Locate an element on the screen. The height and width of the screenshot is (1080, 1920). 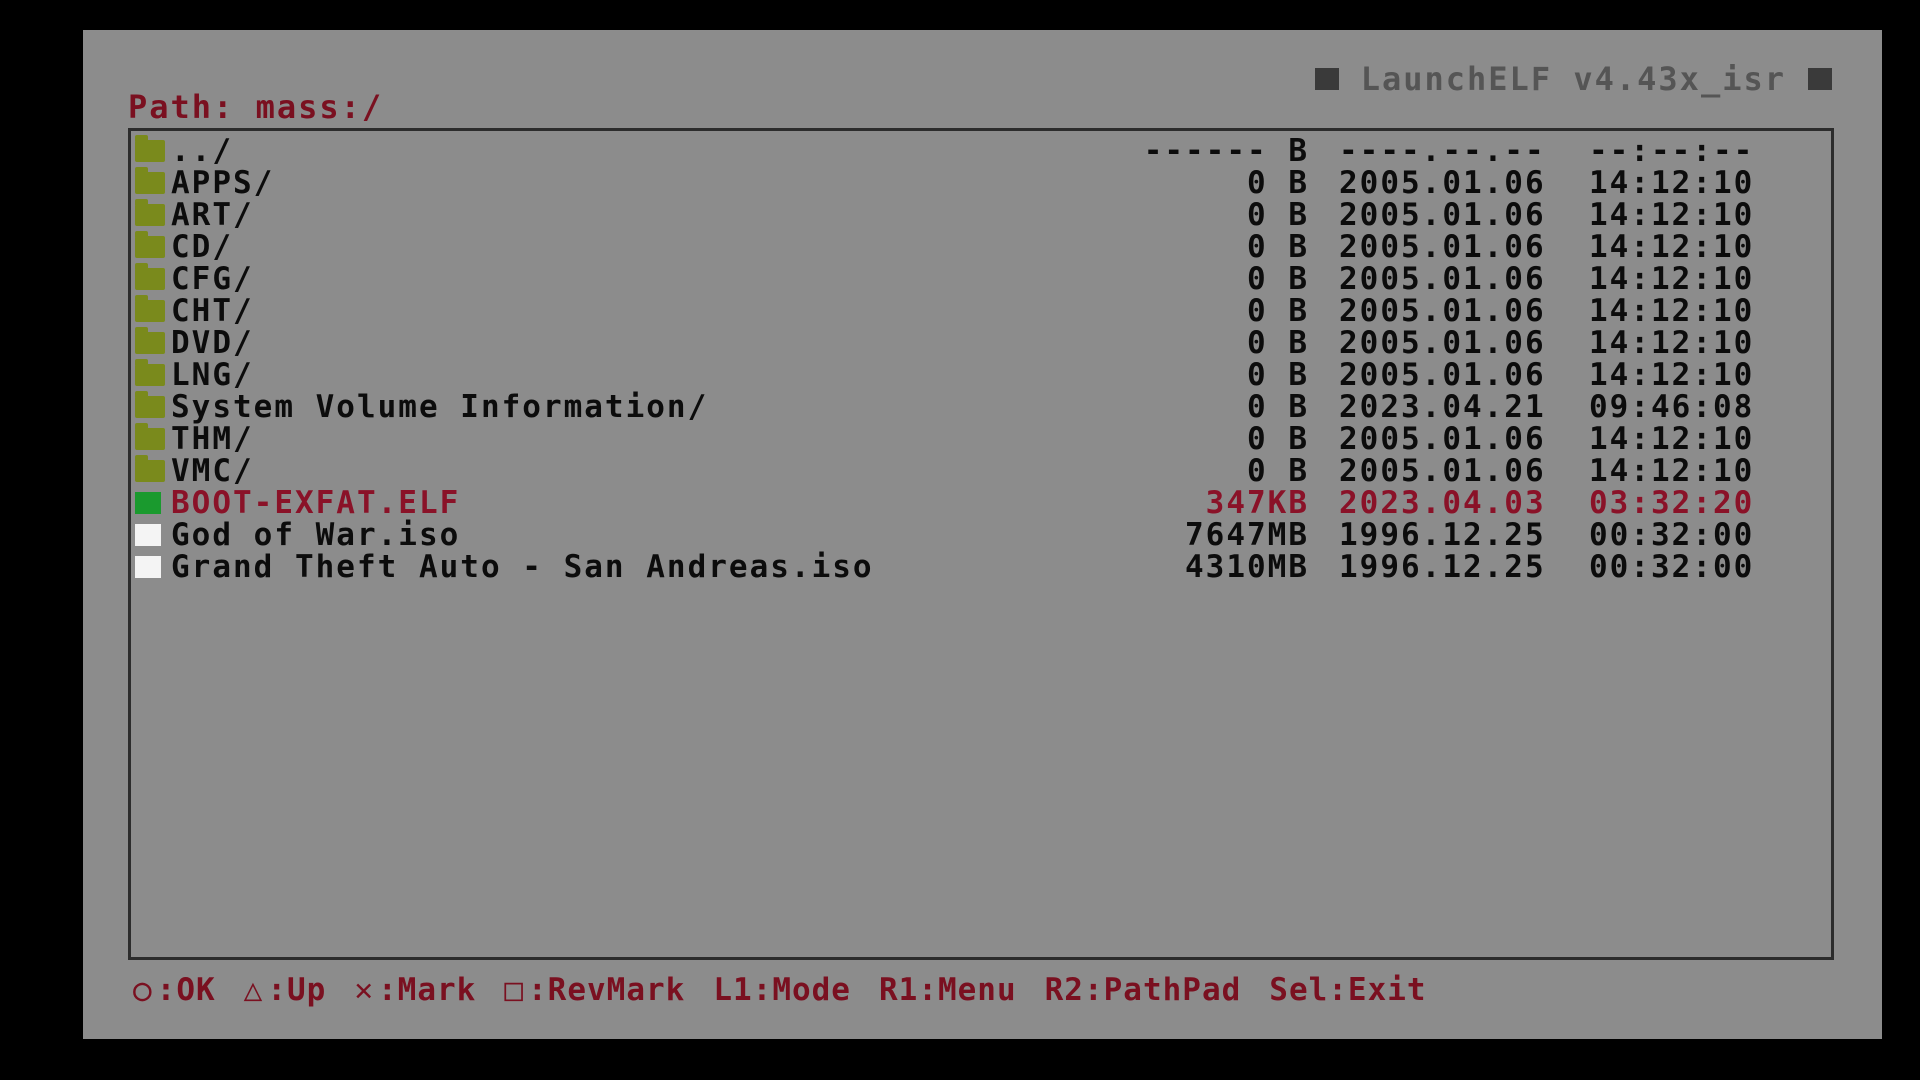
file-row: God of War.iso 7647MB 1996.12.25 00:32:00 is located at coordinates (981, 535).